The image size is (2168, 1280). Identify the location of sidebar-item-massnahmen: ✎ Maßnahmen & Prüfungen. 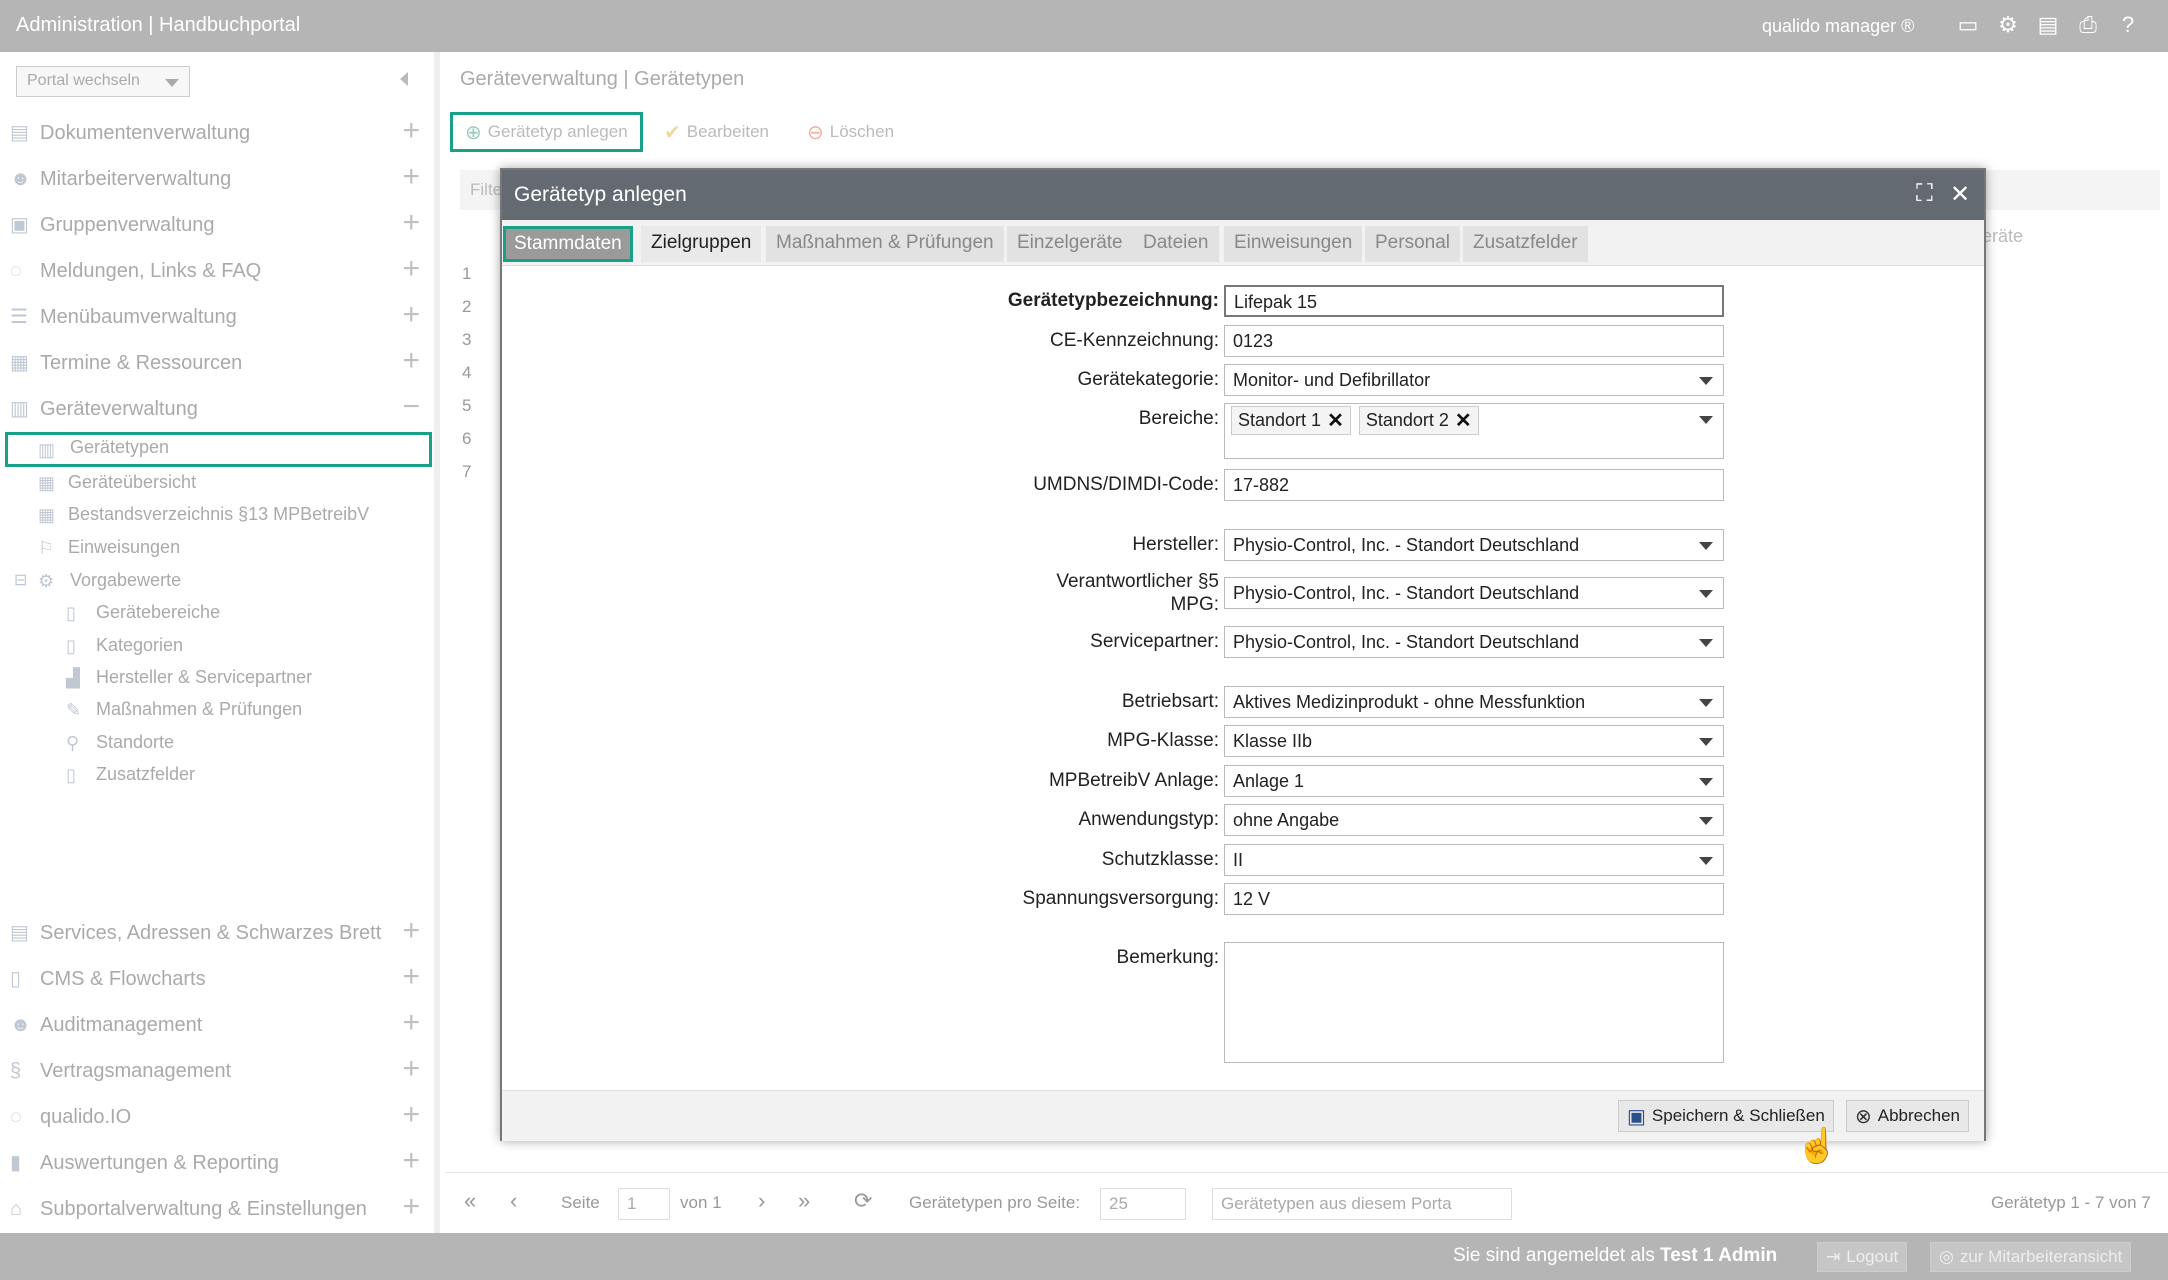
(246, 710).